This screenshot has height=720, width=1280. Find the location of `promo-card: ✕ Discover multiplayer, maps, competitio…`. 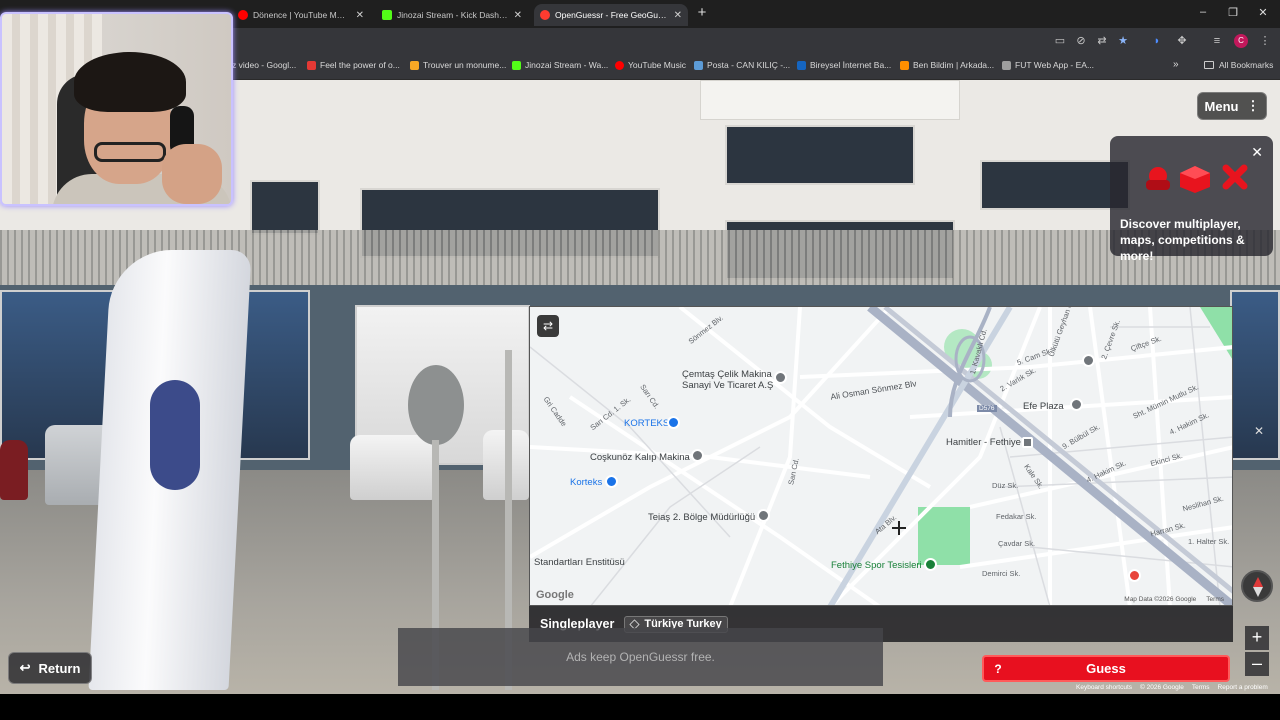

promo-card: ✕ Discover multiplayer, maps, competitio… is located at coordinates (1191, 199).